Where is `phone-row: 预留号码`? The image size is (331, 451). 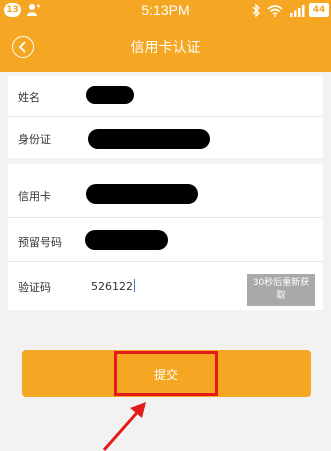 phone-row: 预留号码 is located at coordinates (165, 242).